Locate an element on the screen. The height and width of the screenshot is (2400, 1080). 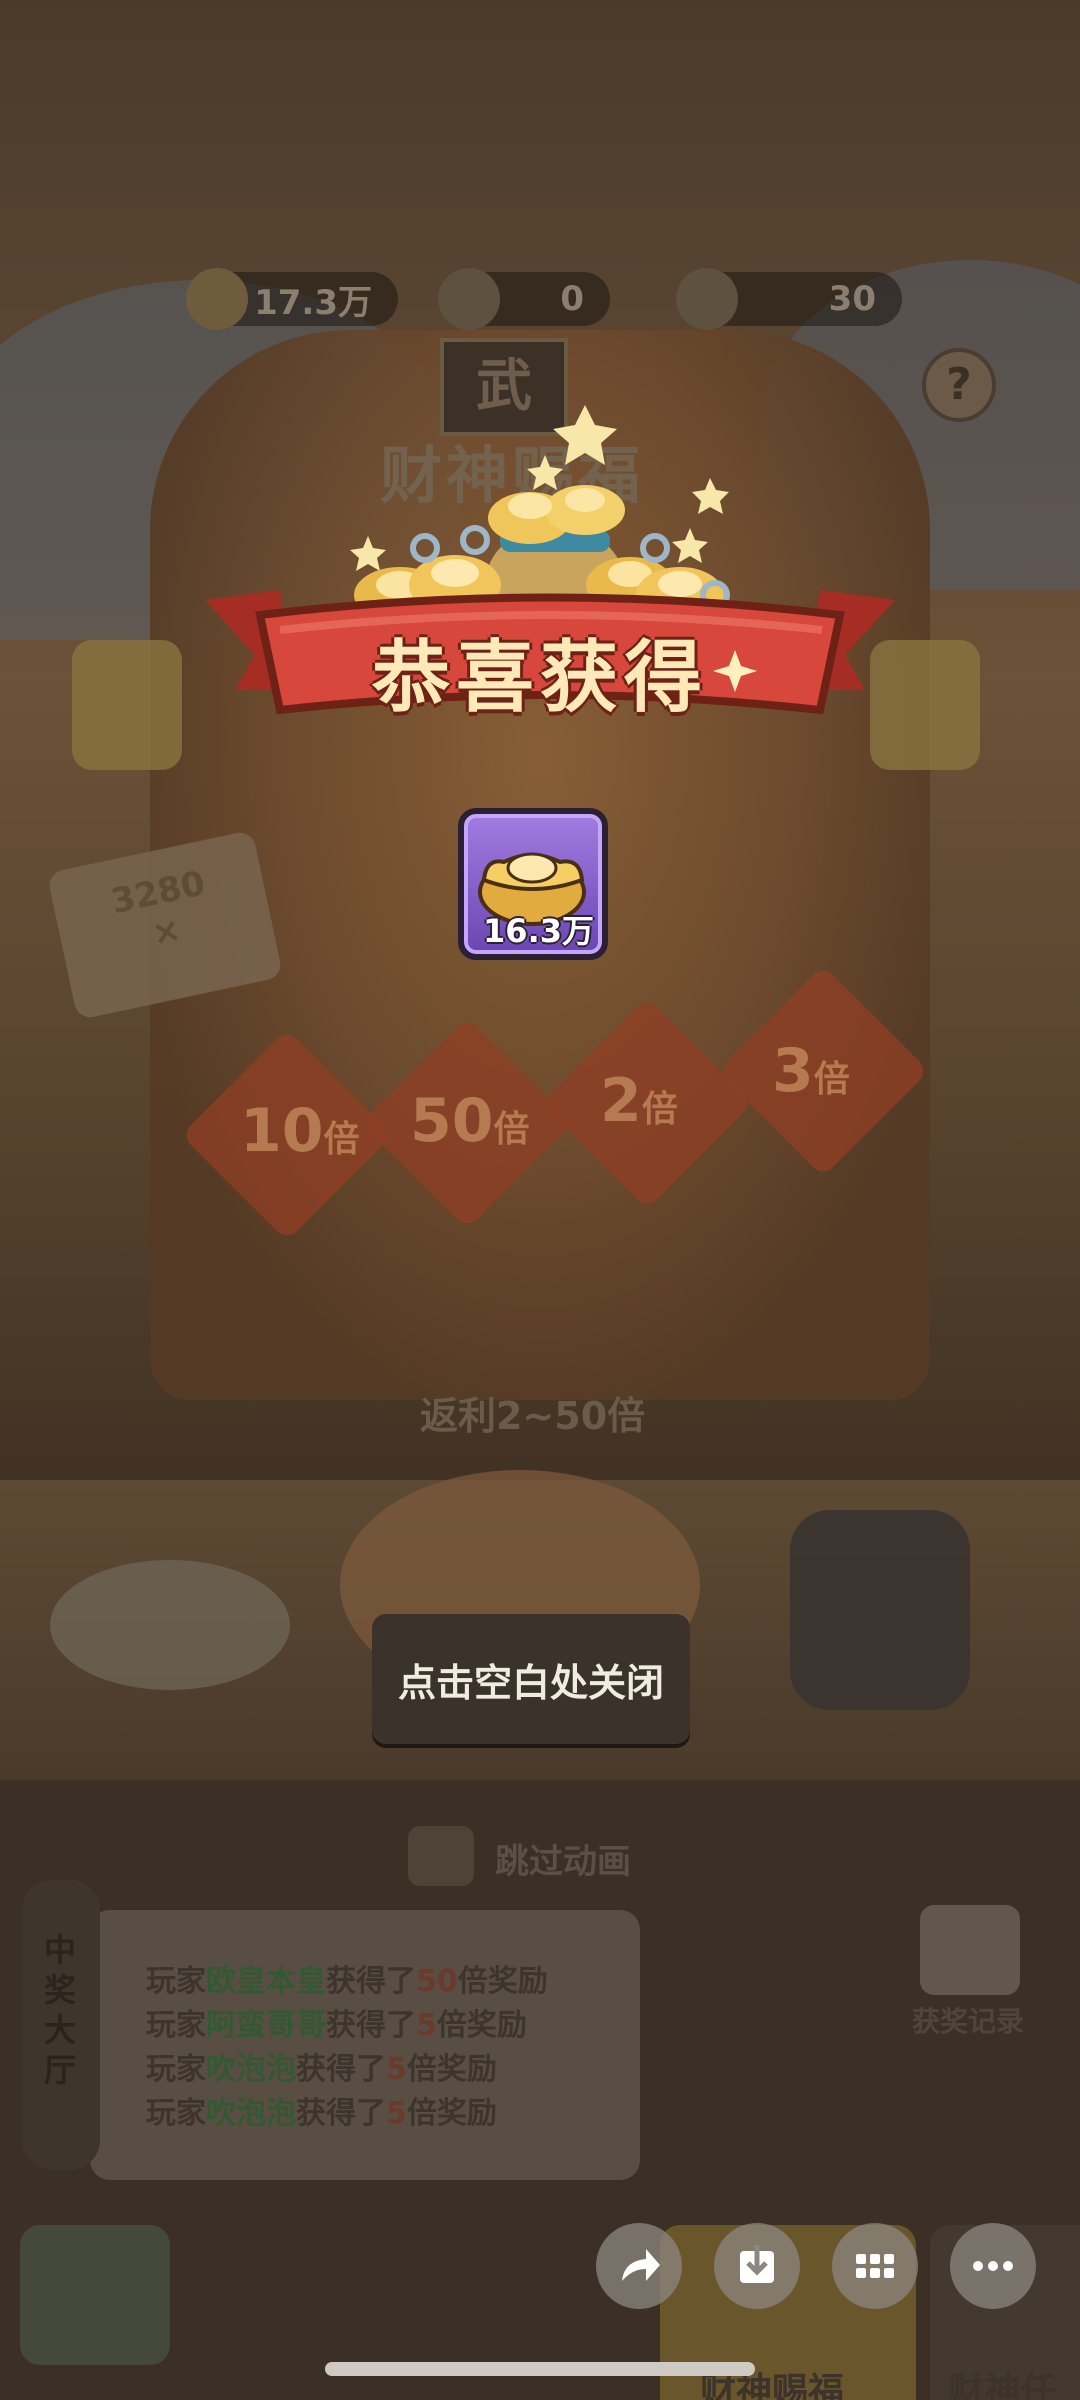
share-button is located at coordinates (639, 2266).